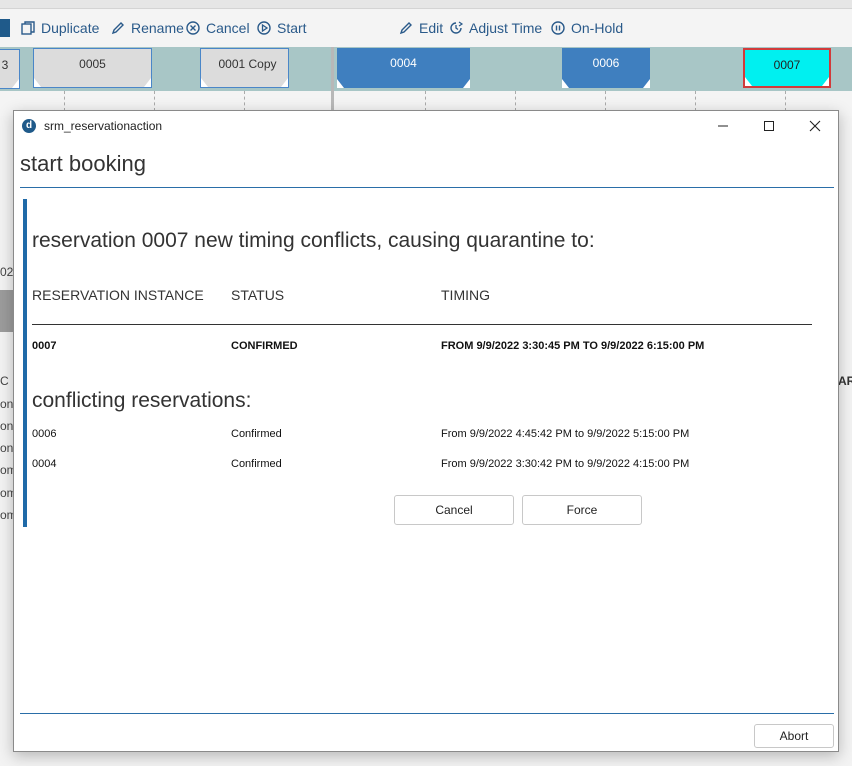 This screenshot has height=766, width=852. I want to click on table-header-divider, so click(422, 324).